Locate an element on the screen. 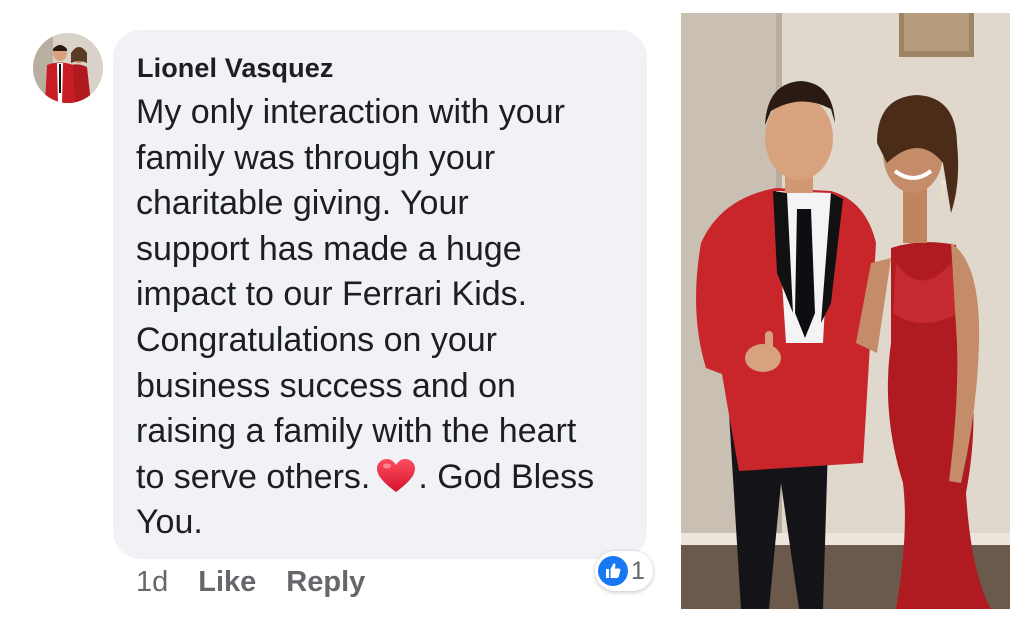 Image resolution: width=1024 pixels, height=623 pixels. like-button: Like is located at coordinates (227, 582).